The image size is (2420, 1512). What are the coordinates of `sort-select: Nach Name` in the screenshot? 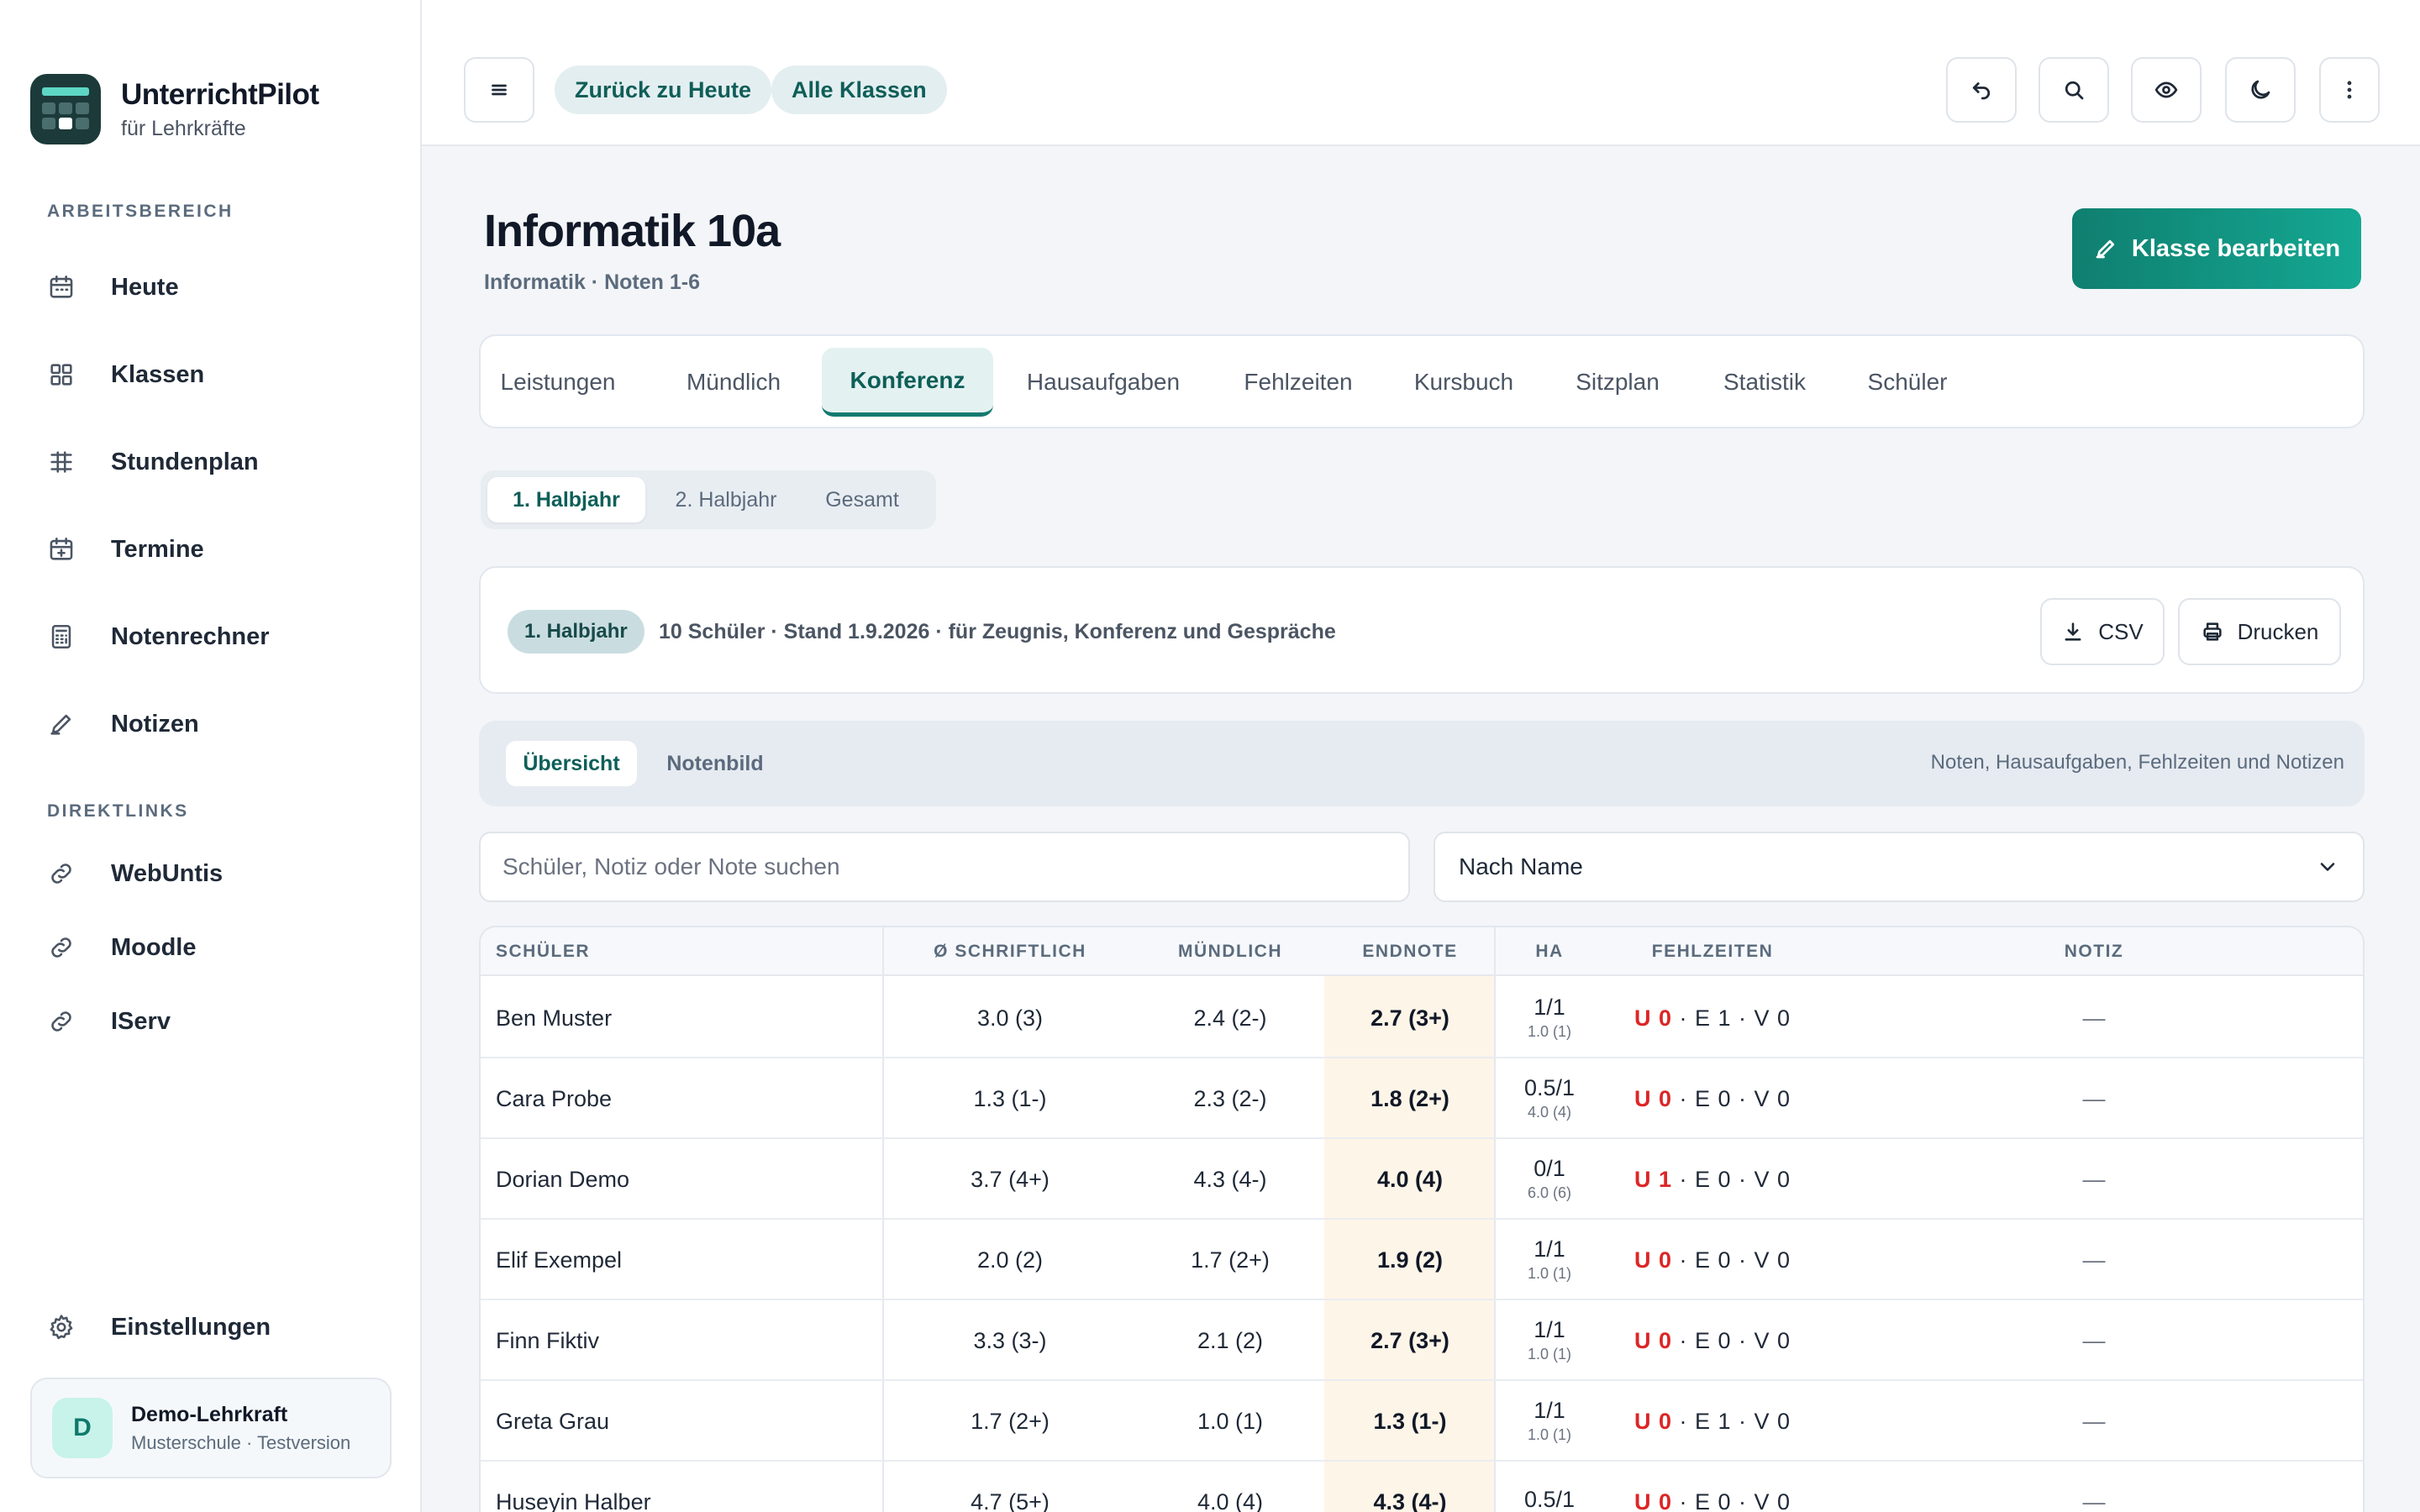 It's located at (1900, 867).